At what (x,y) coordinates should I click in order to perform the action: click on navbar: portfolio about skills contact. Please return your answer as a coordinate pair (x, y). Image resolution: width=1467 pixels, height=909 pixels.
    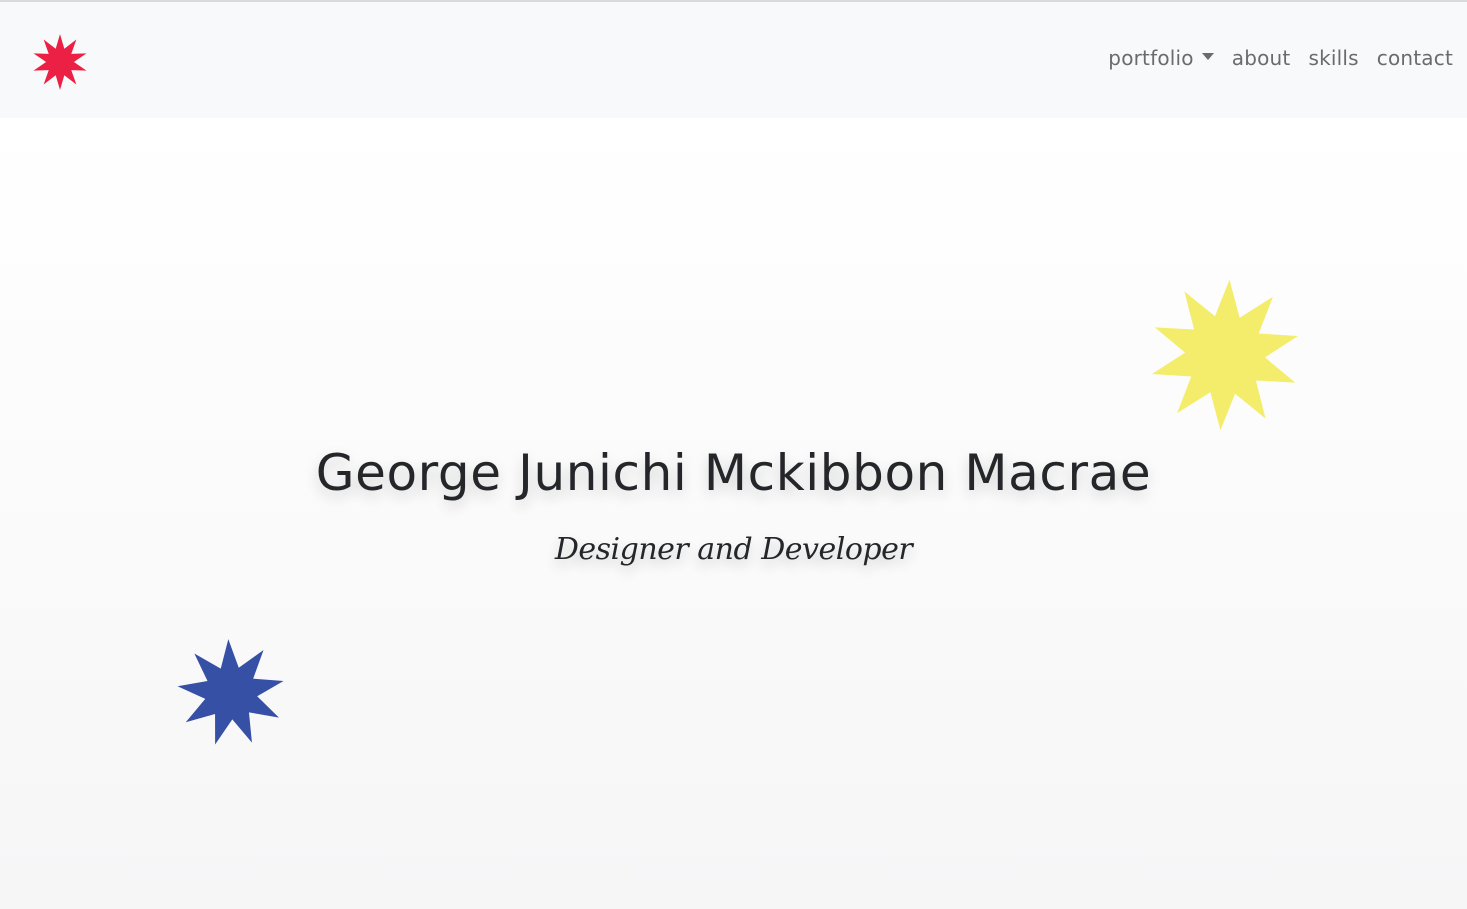
    Looking at the image, I should click on (733, 60).